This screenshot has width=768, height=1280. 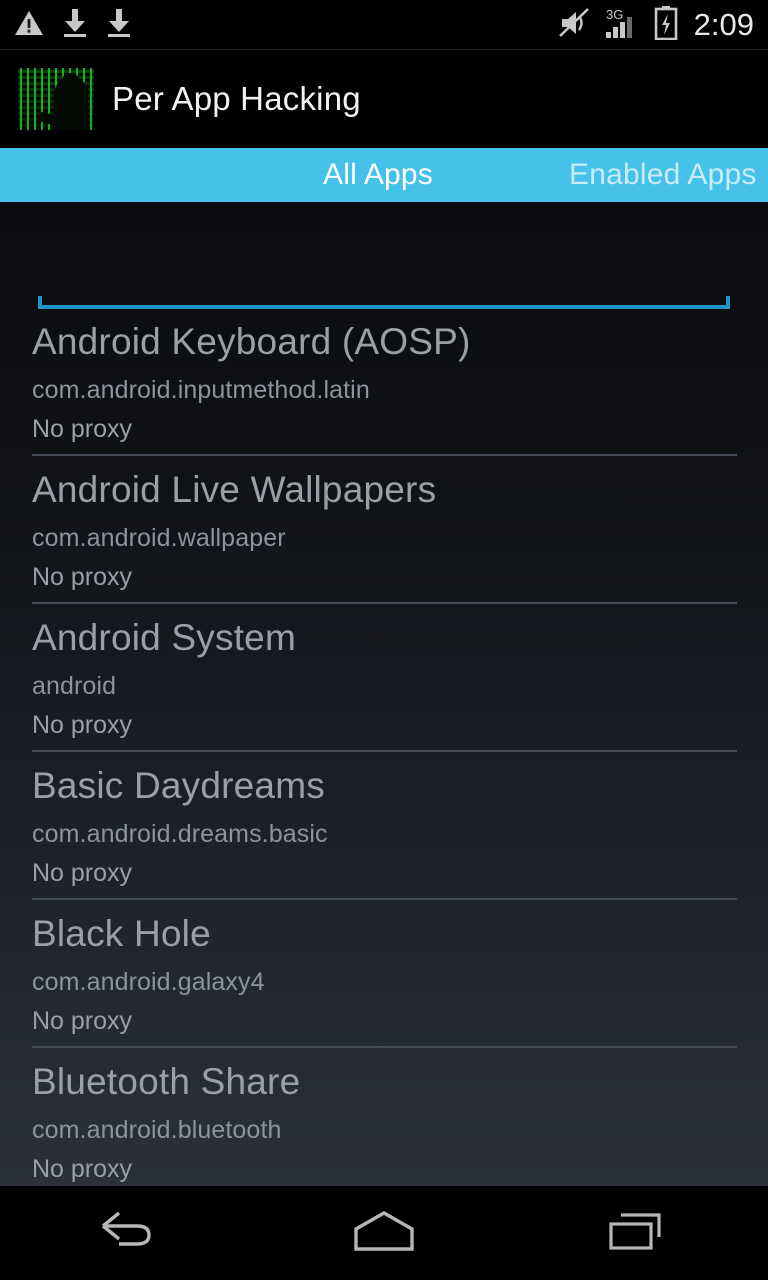 I want to click on back-icon, so click(x=128, y=1233).